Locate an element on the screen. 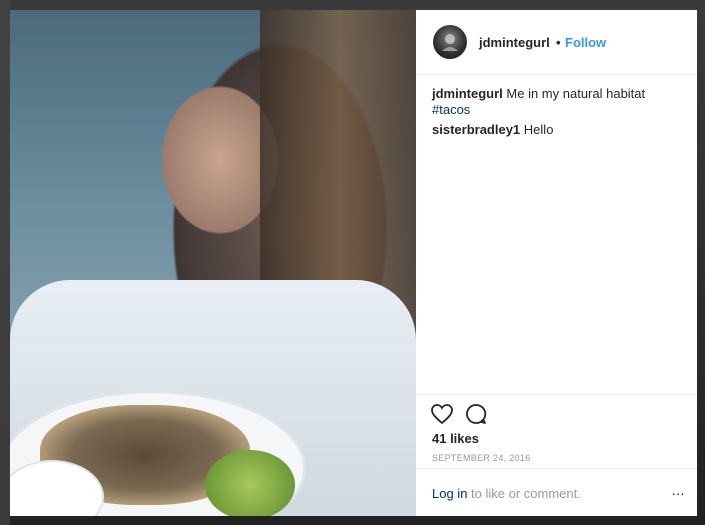 Image resolution: width=705 pixels, height=525 pixels. login-prompt: Log in to like or comment. is located at coordinates (506, 493).